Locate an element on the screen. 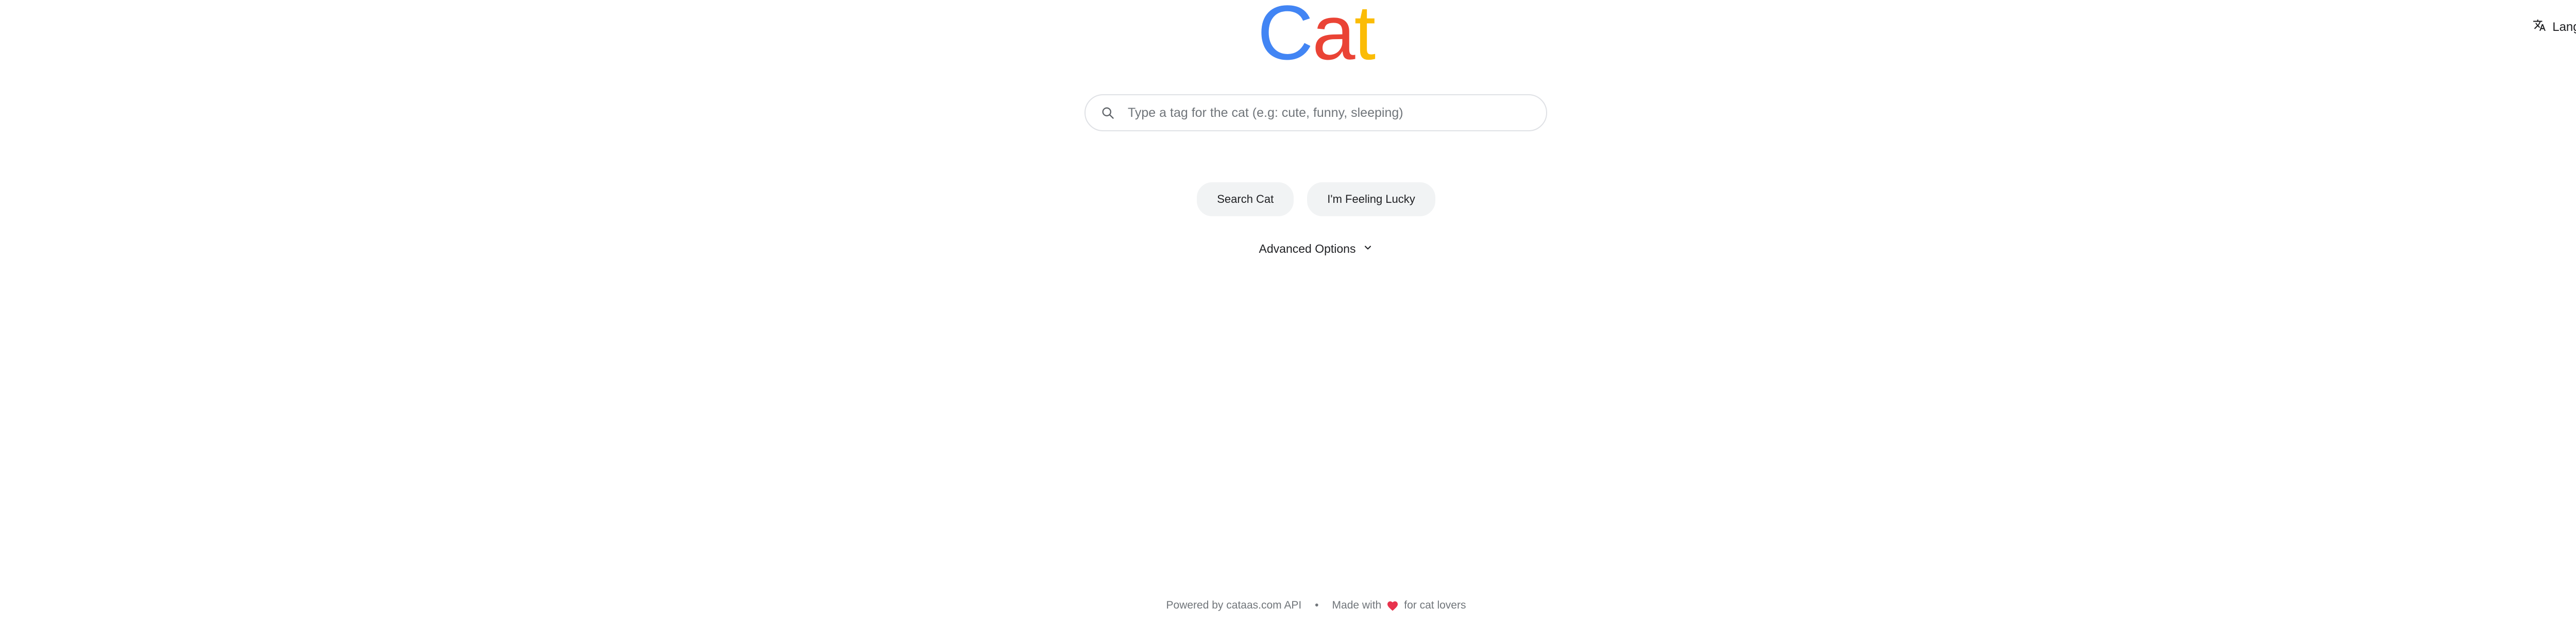 The height and width of the screenshot is (624, 2576). cat-logo: Cat is located at coordinates (1288, 35).